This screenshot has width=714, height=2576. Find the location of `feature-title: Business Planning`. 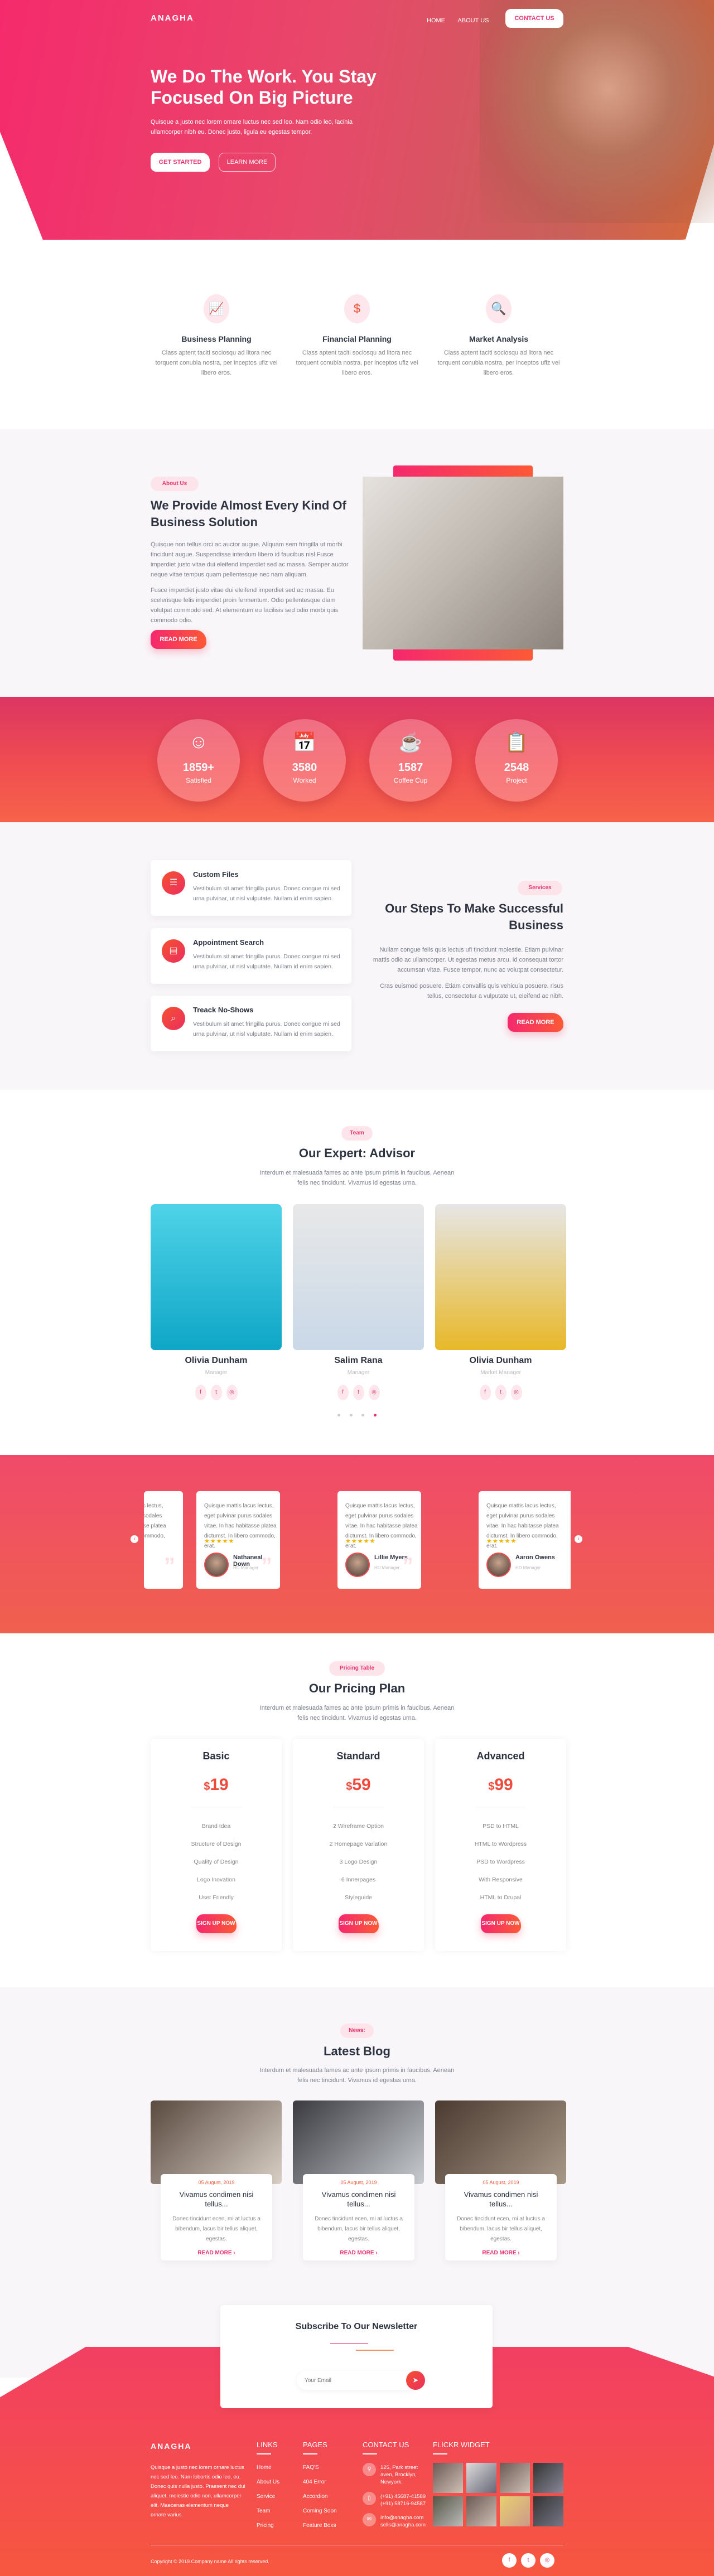

feature-title: Business Planning is located at coordinates (217, 338).